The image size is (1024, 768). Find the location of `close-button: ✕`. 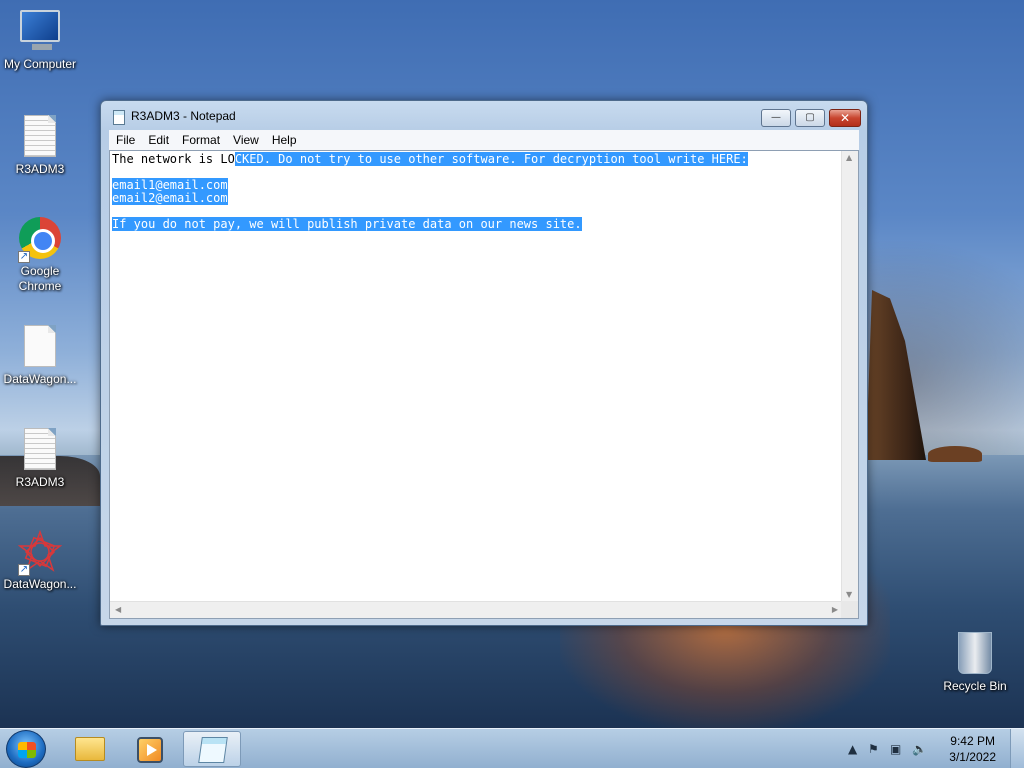

close-button: ✕ is located at coordinates (845, 118).